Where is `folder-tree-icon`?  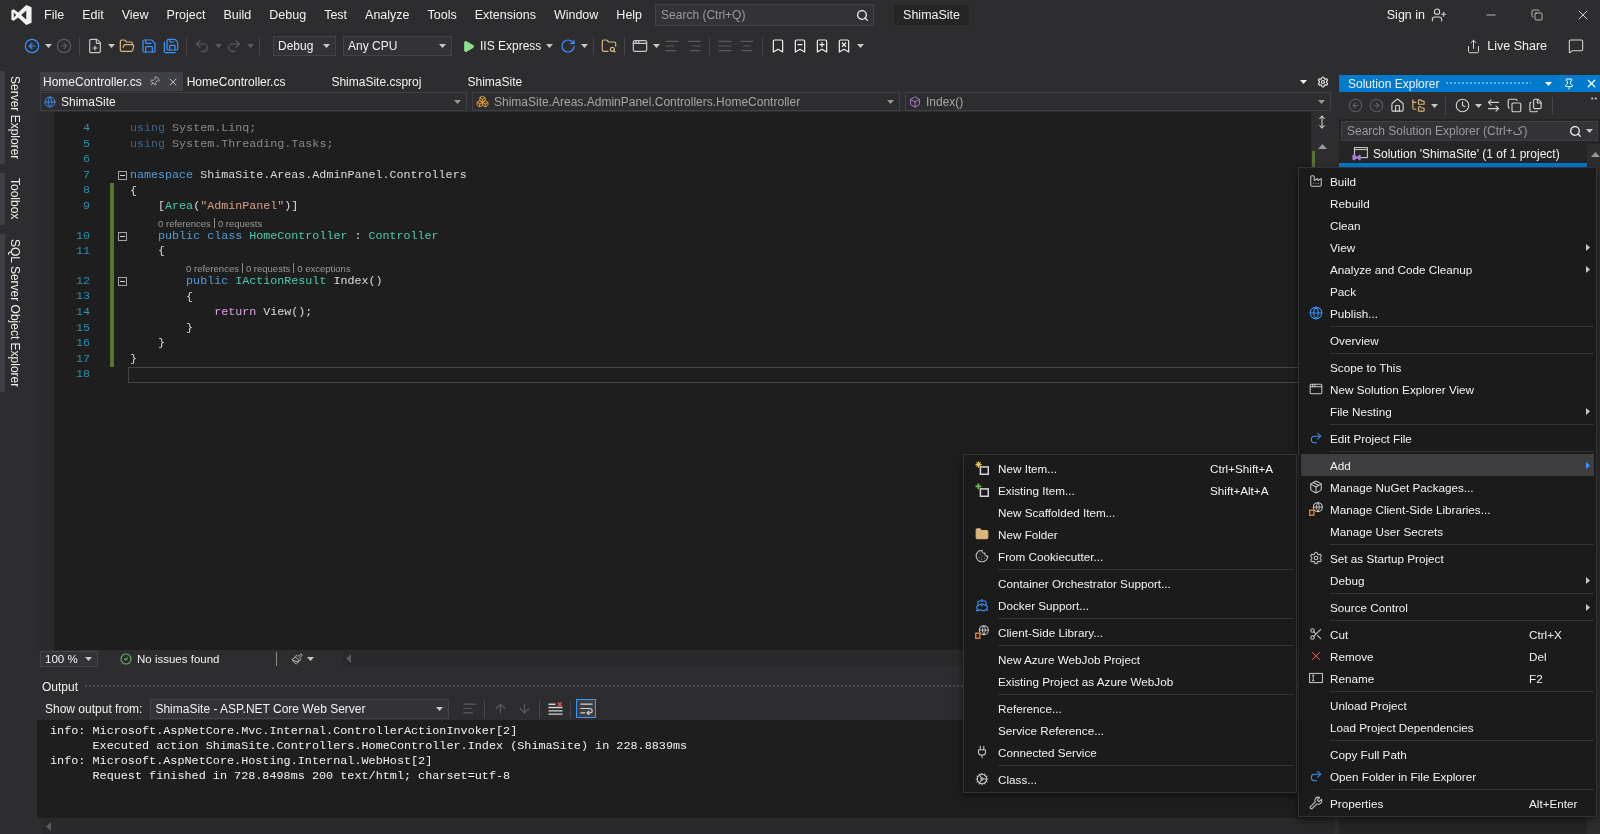
folder-tree-icon is located at coordinates (1418, 105).